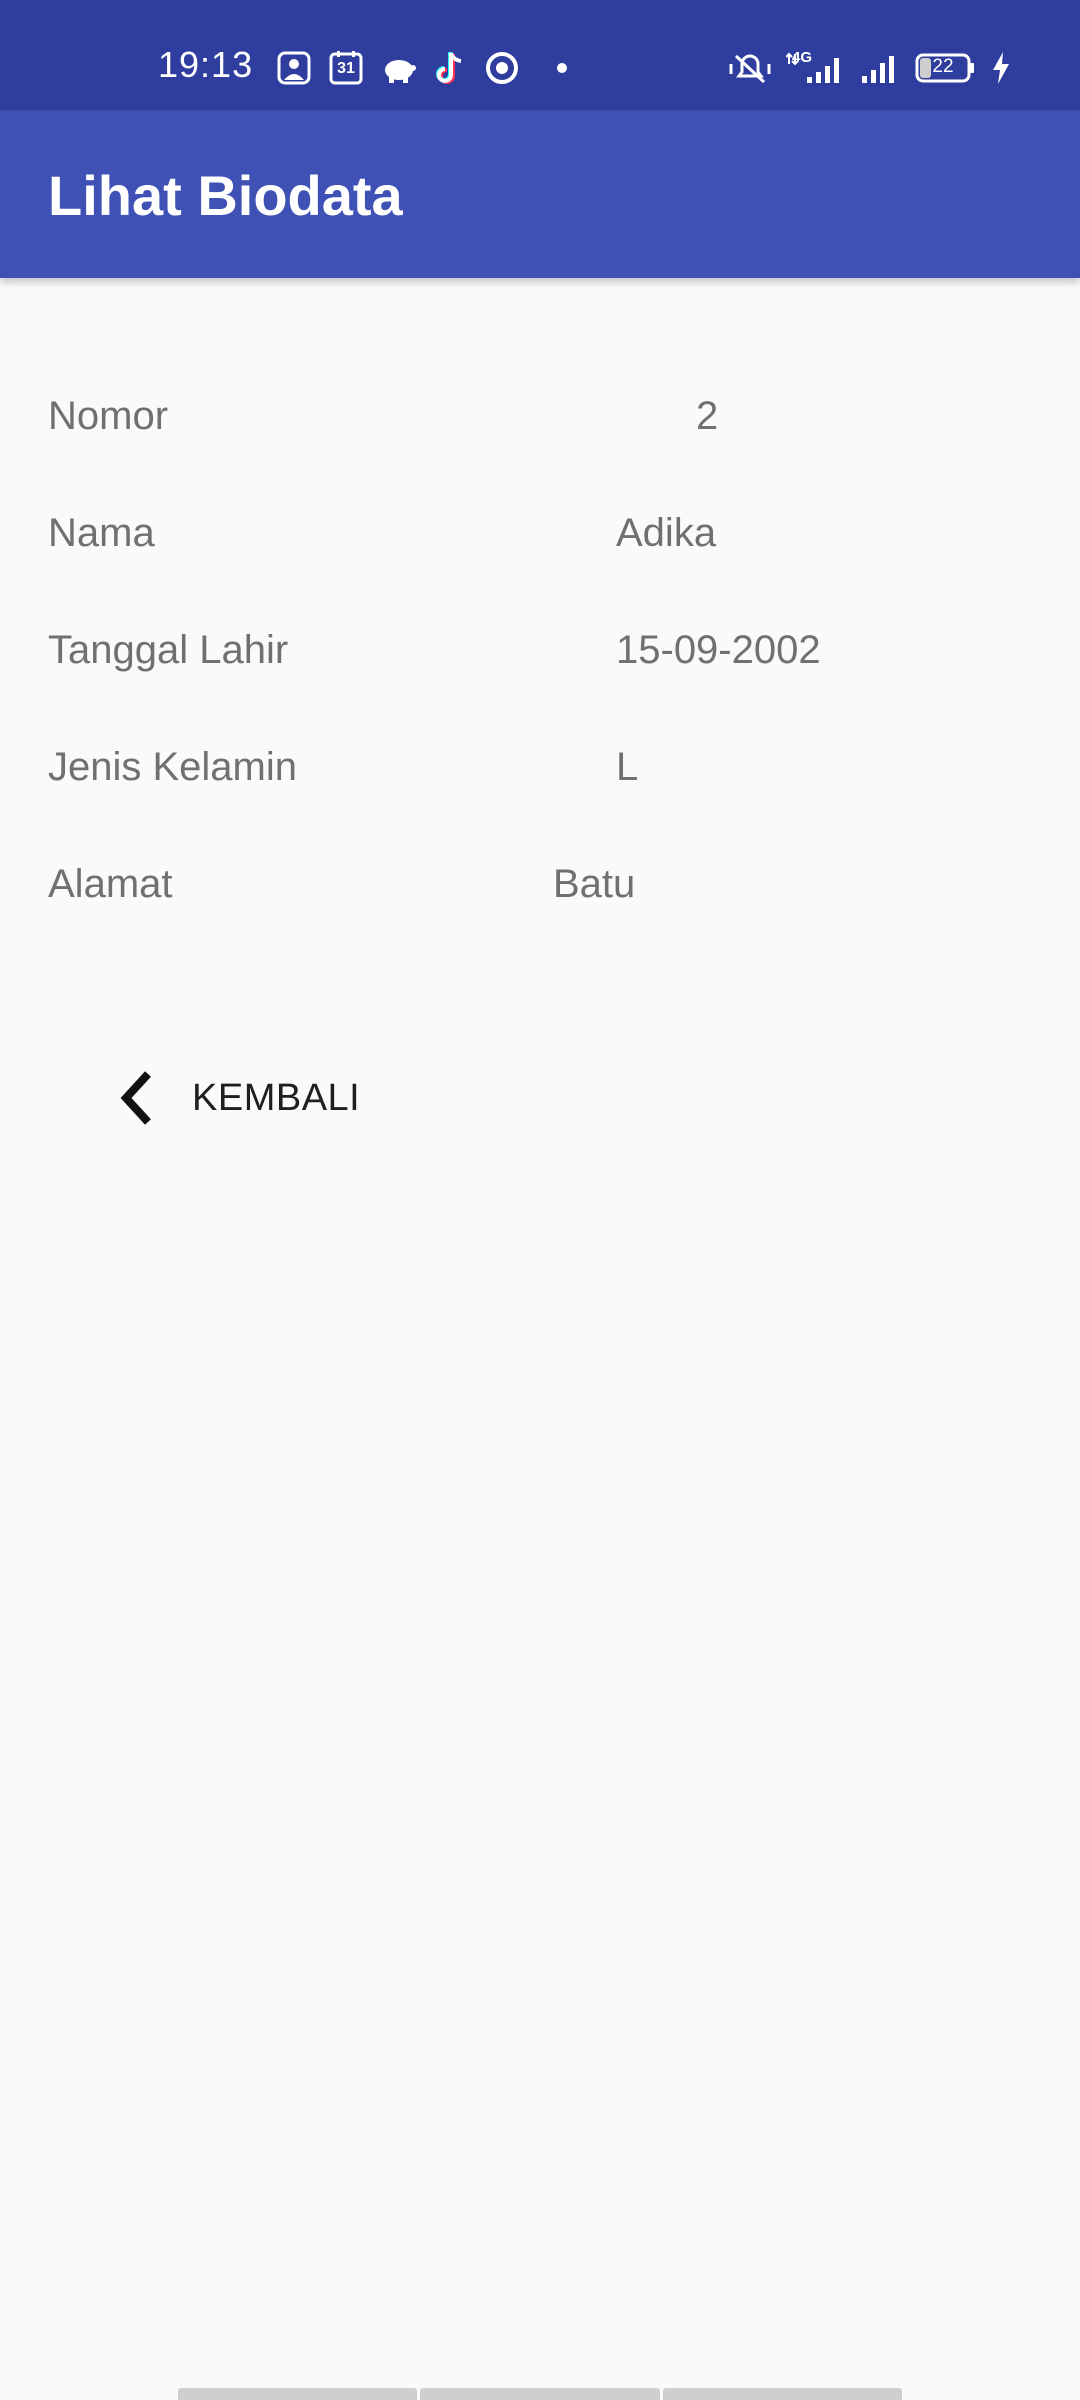 The image size is (1080, 2400). Describe the element at coordinates (879, 68) in the screenshot. I see `signal-icon` at that location.